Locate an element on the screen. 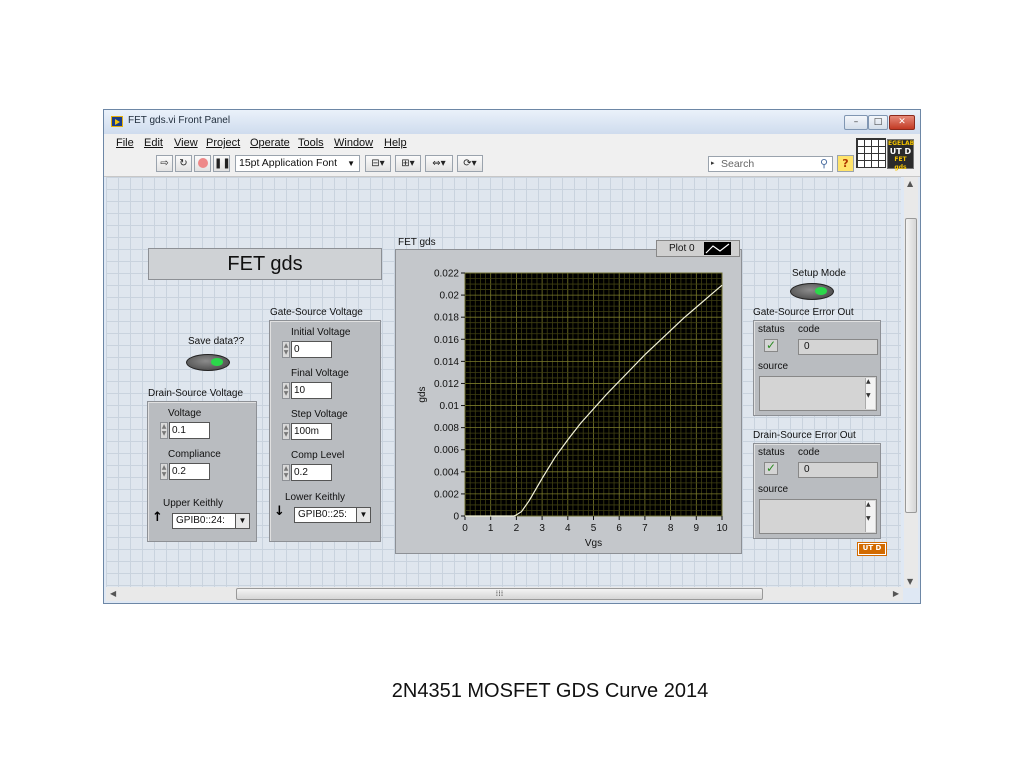 This screenshot has width=1024, height=768. labview-app-icon is located at coordinates (117, 121).